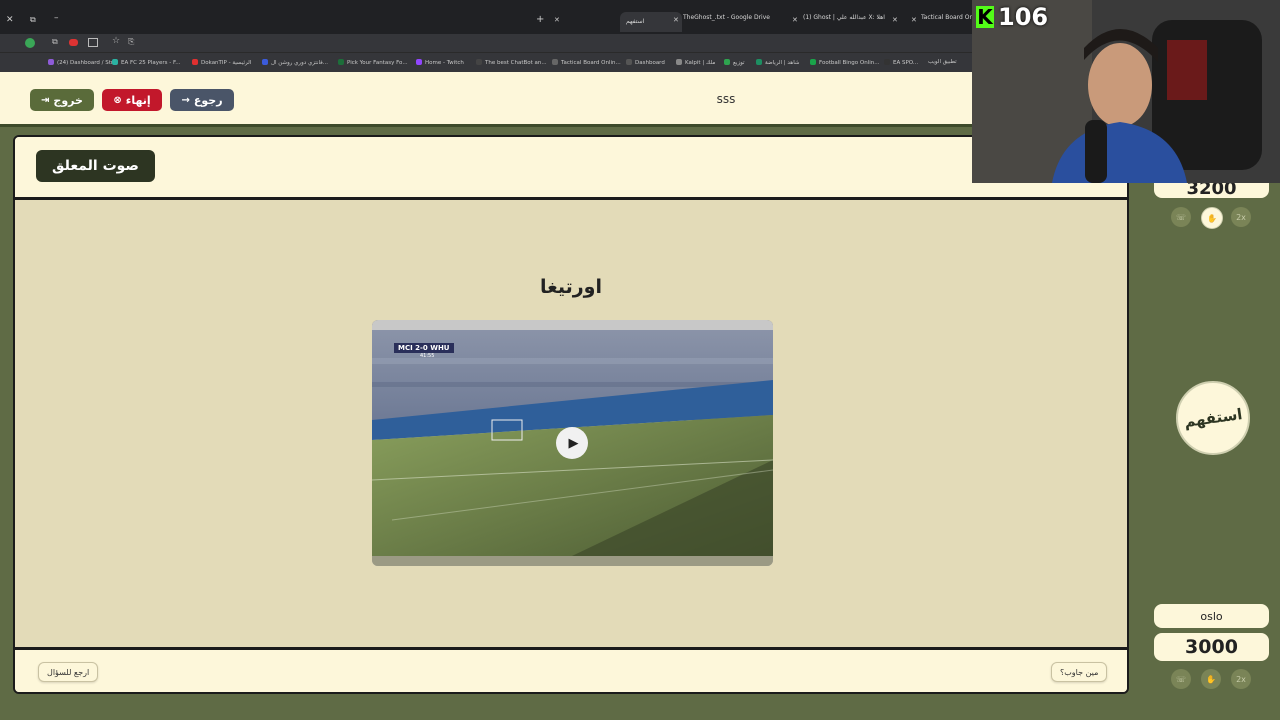 Image resolution: width=1280 pixels, height=720 pixels. I want to click on answer-text: اورتيغا, so click(570, 287).